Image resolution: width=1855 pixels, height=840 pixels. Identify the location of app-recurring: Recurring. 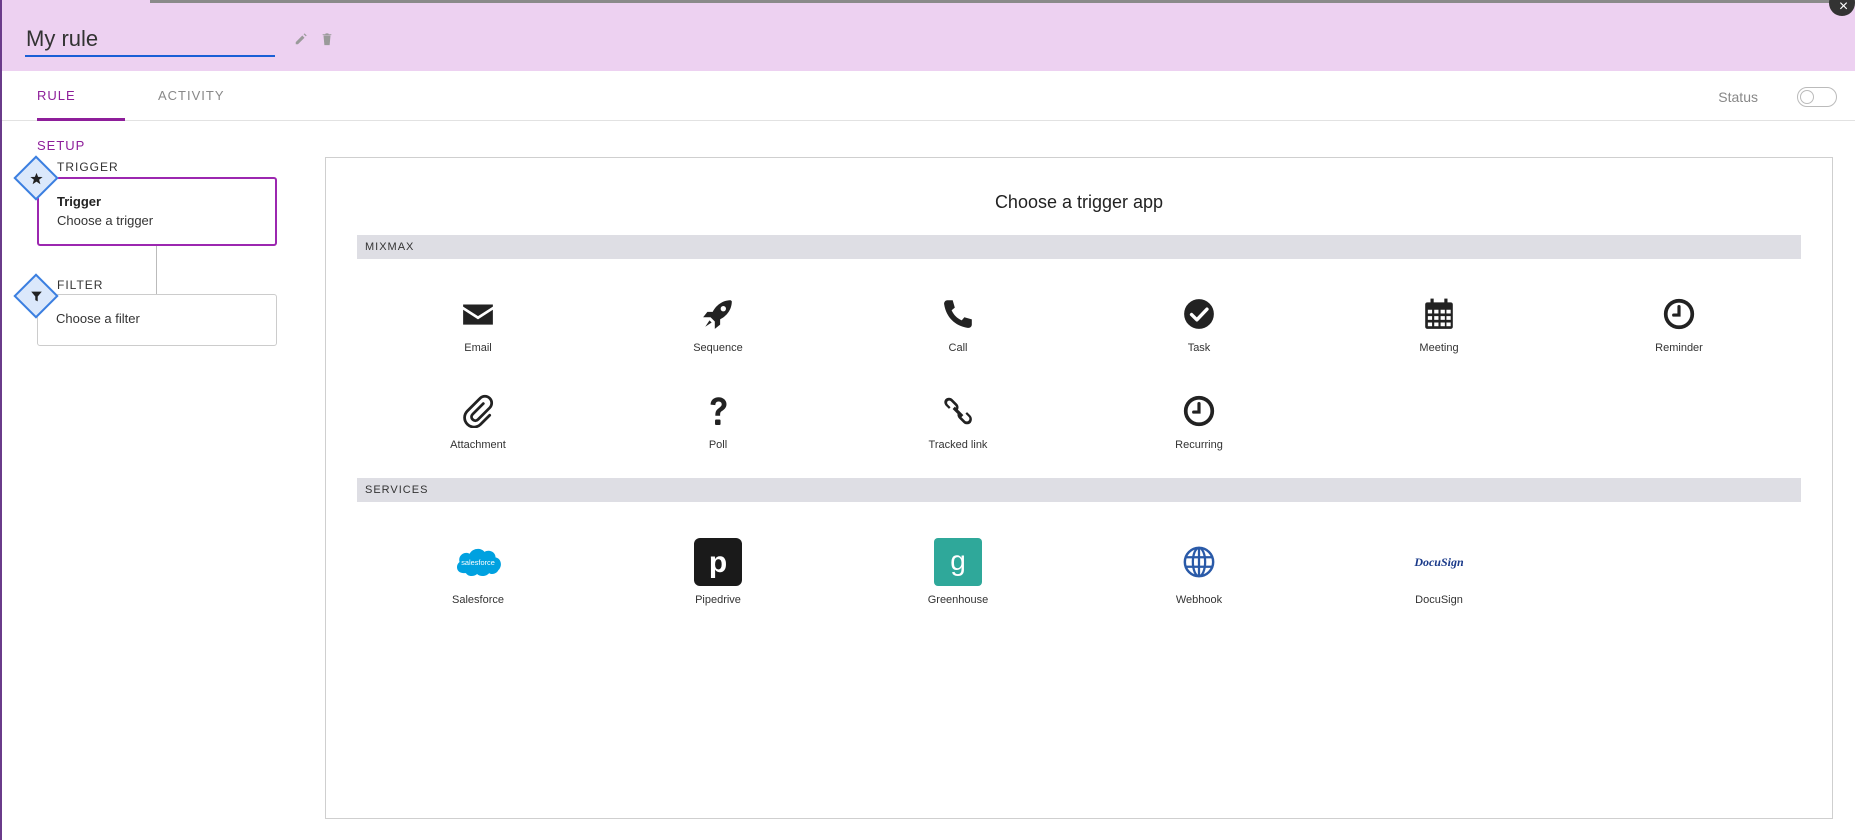
(1199, 433).